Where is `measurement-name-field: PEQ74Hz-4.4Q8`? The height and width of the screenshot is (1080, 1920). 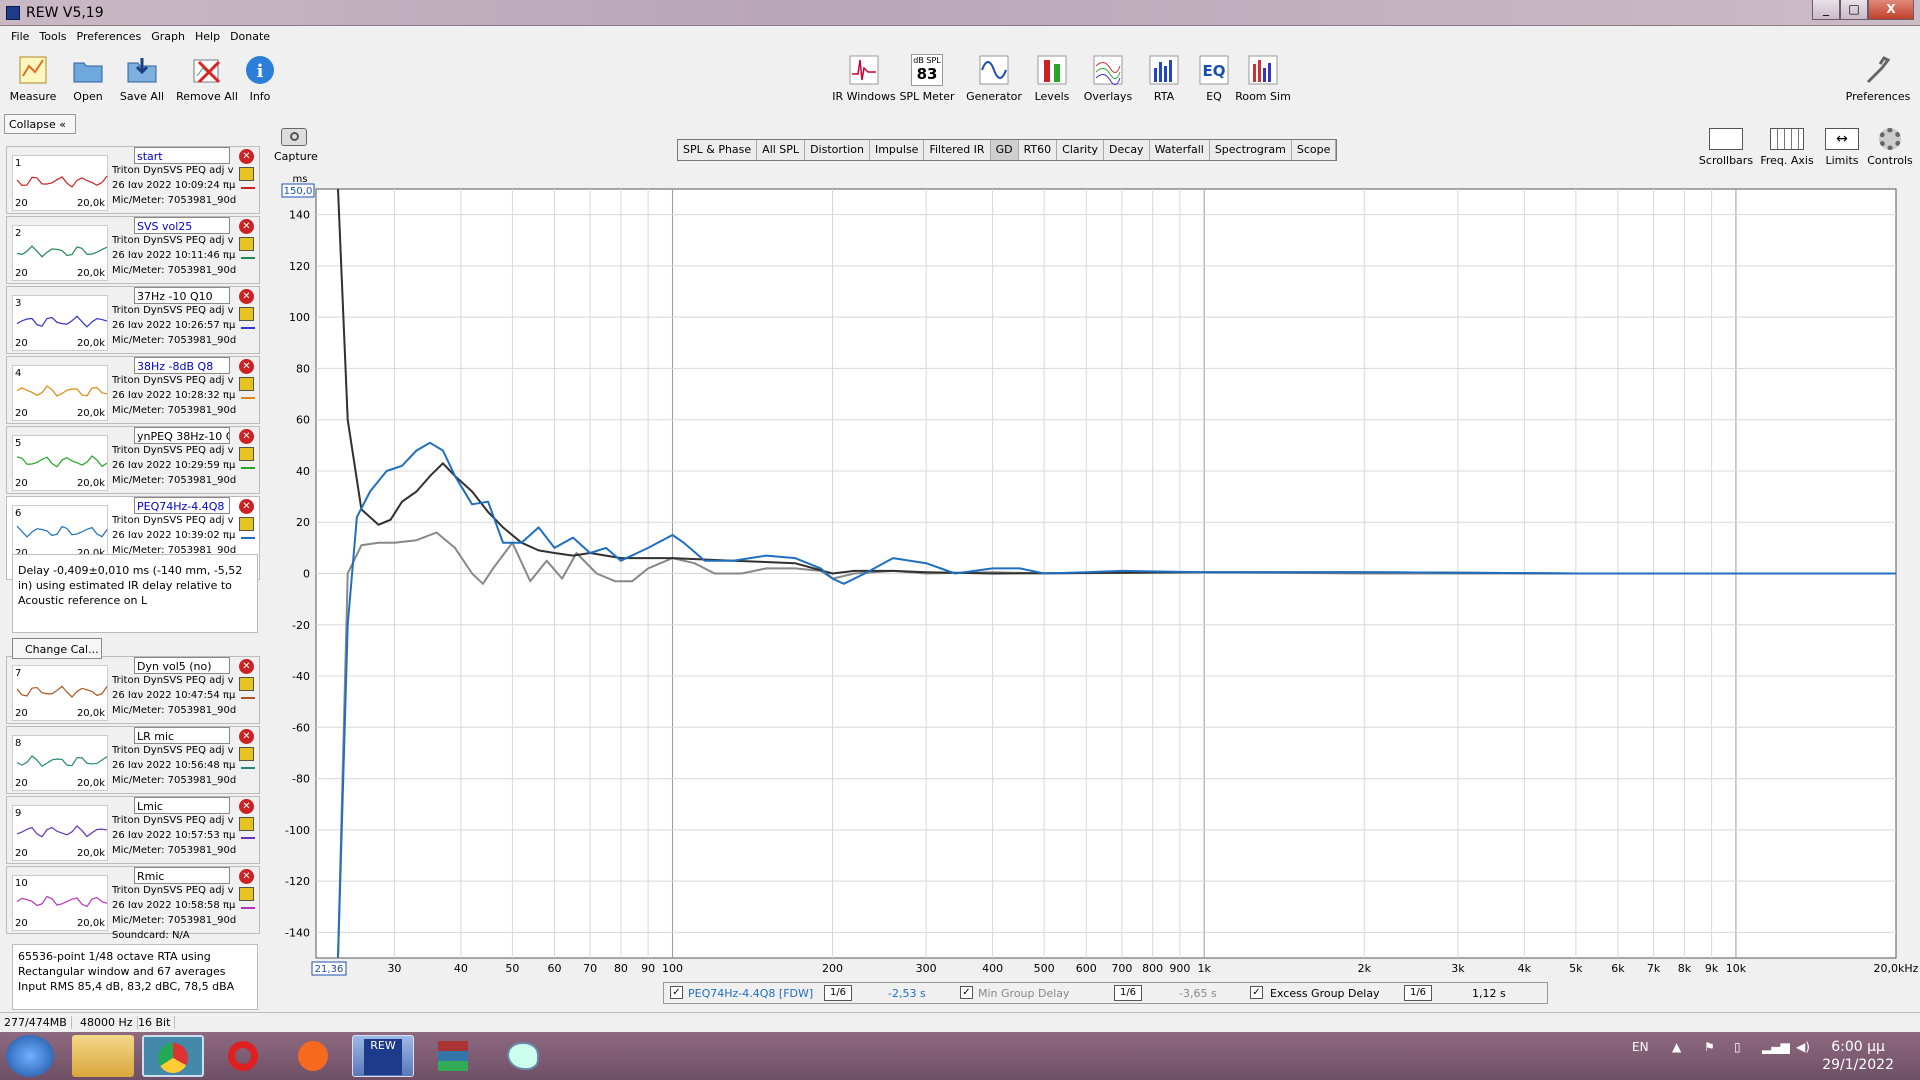 measurement-name-field: PEQ74Hz-4.4Q8 is located at coordinates (182, 505).